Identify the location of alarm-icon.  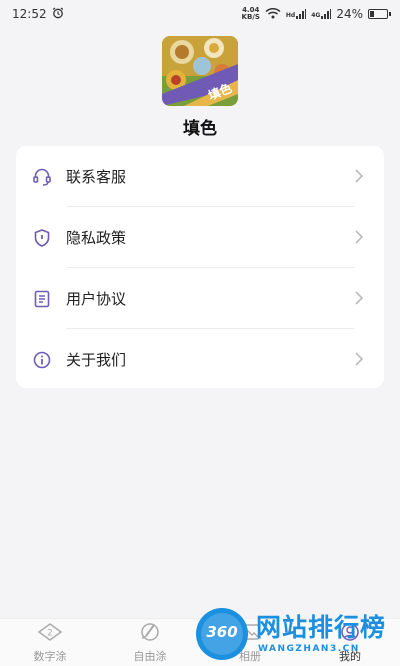
(58, 14).